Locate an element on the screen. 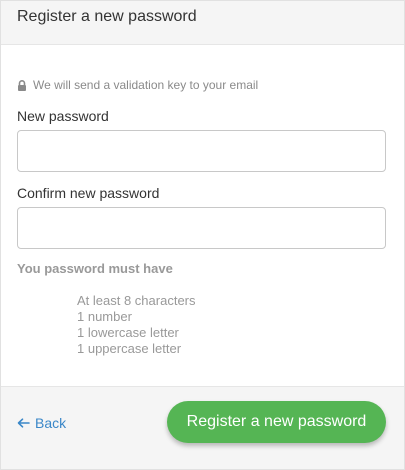 The image size is (405, 470). back-link: Back is located at coordinates (41, 423).